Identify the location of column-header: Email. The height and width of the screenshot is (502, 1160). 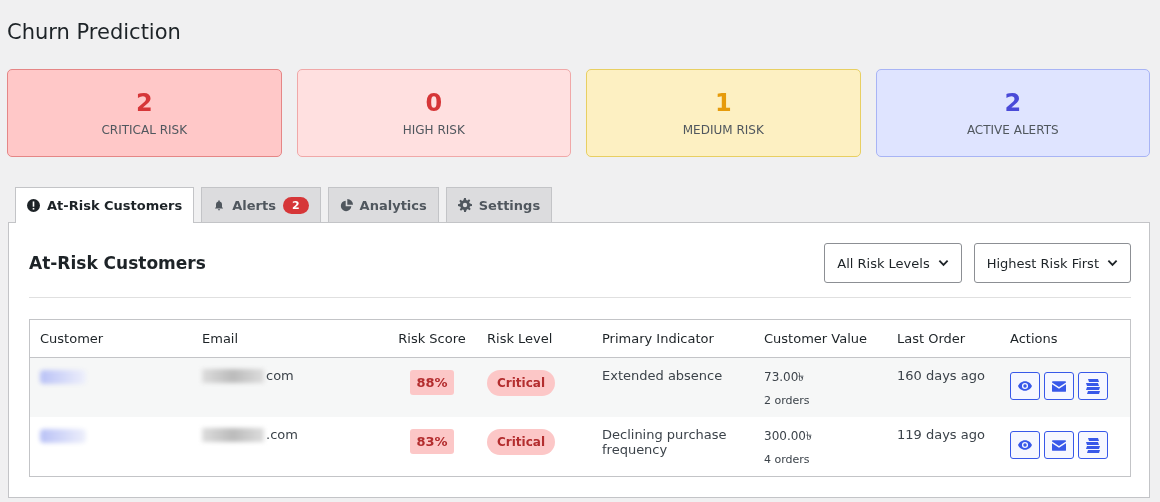
(289, 339).